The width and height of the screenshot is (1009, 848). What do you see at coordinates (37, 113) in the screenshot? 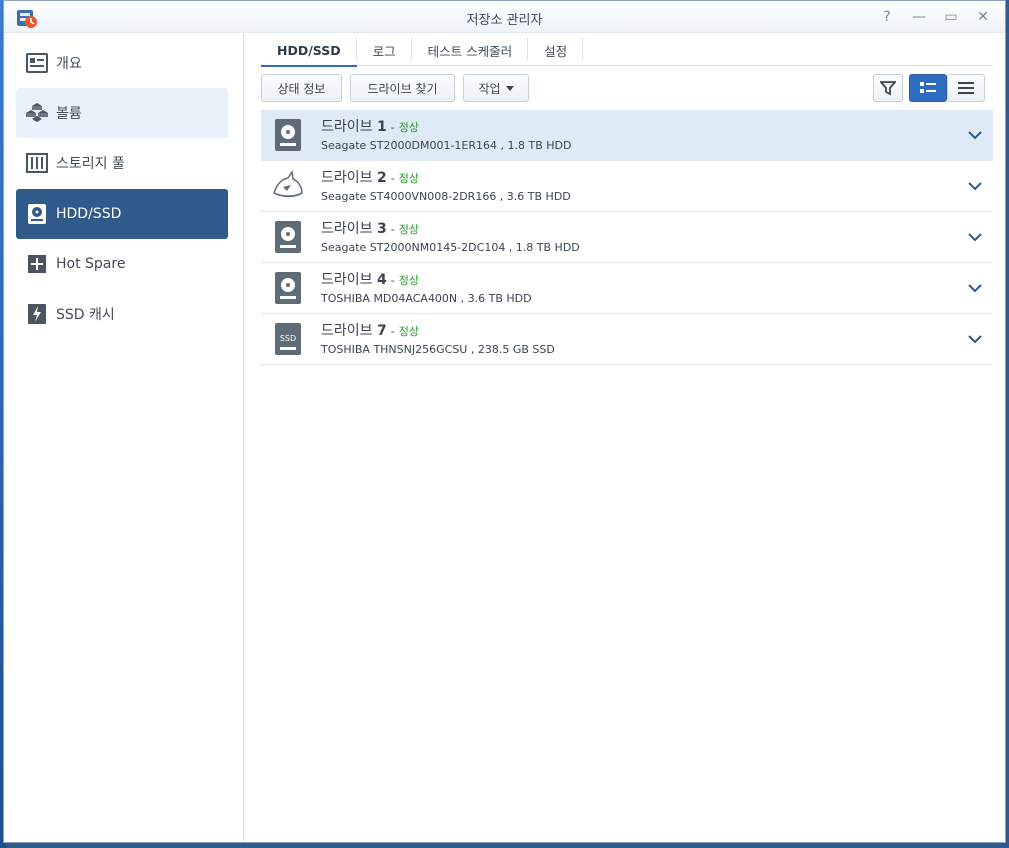
I see `volume-icon` at bounding box center [37, 113].